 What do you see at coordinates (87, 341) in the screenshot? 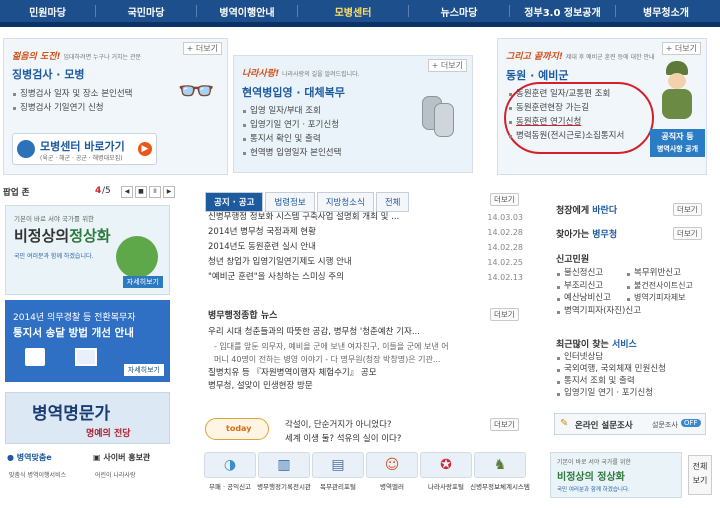
I see `conscription-notice-banner: 2014년 의무경찰 등 전환복무자 통지서 송달 방법 개선 안내 자세히보기` at bounding box center [87, 341].